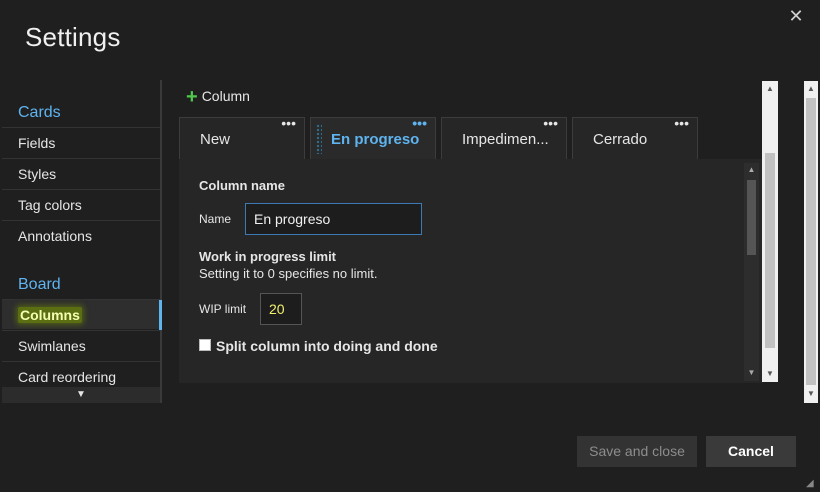 The width and height of the screenshot is (820, 492). I want to click on tab-cerrado: Cerrado •••, so click(635, 137).